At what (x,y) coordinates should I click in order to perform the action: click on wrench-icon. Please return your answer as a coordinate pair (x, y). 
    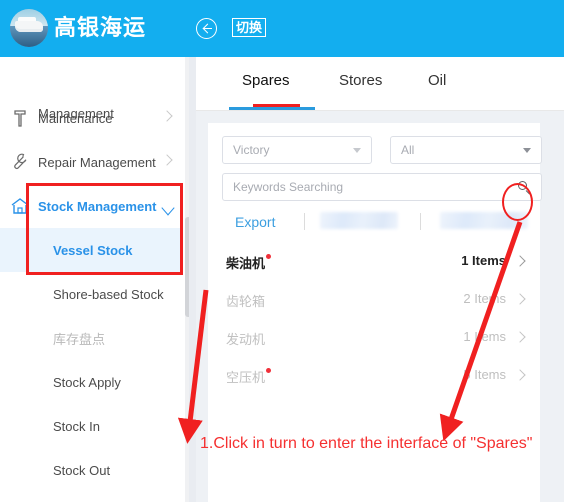
    Looking at the image, I should click on (20, 162).